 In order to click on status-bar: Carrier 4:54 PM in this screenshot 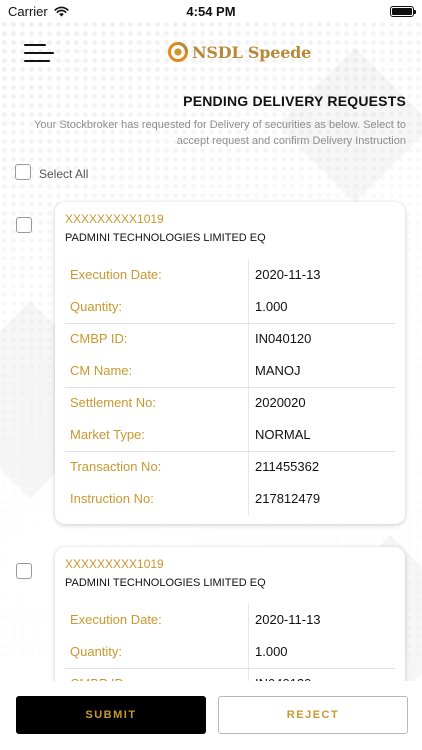, I will do `click(211, 11)`.